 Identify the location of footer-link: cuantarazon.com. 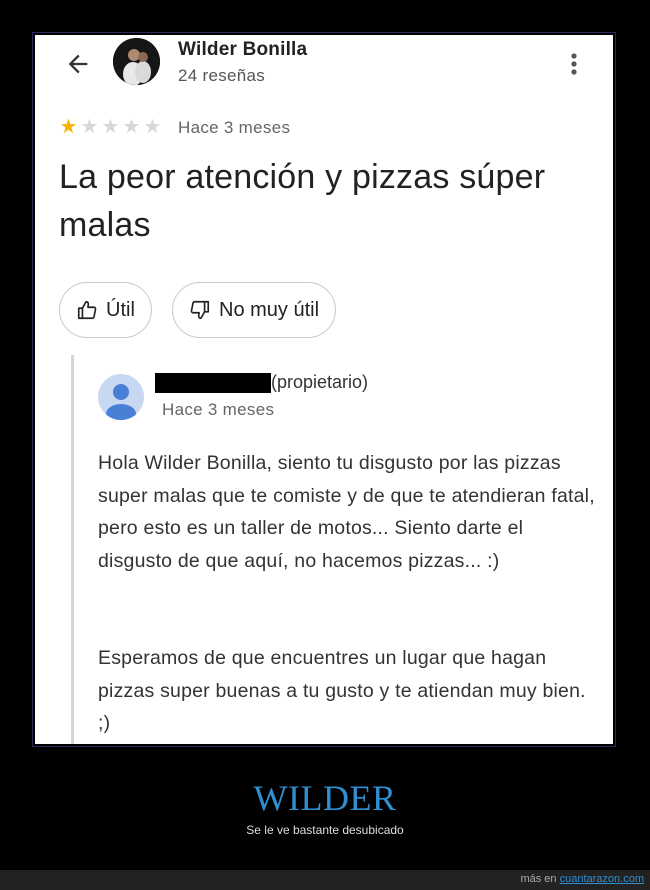
(602, 879).